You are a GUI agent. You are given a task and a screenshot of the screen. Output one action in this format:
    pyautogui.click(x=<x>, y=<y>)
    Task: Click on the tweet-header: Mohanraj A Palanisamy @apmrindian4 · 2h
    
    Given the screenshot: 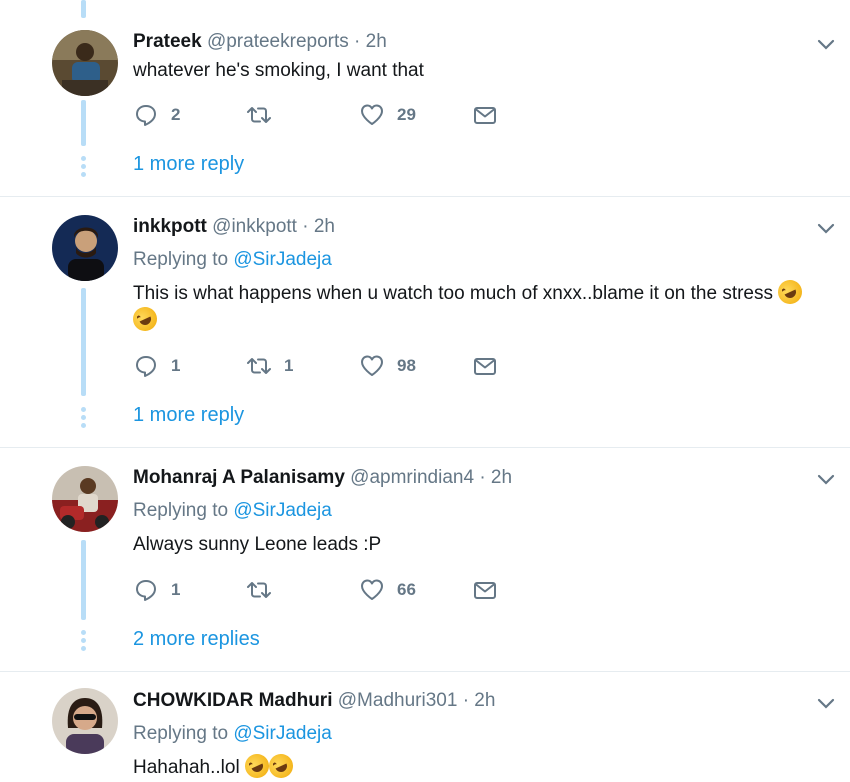 What is the action you would take?
    pyautogui.click(x=322, y=478)
    